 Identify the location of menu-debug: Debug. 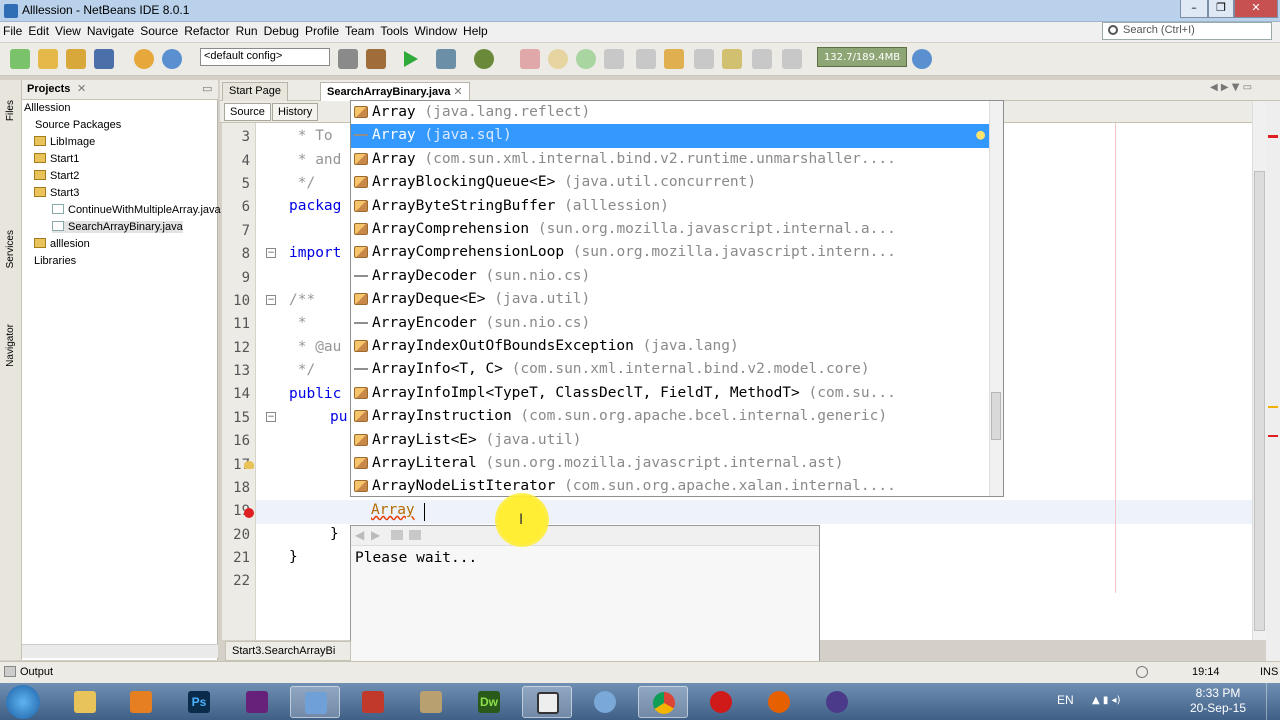
(281, 31).